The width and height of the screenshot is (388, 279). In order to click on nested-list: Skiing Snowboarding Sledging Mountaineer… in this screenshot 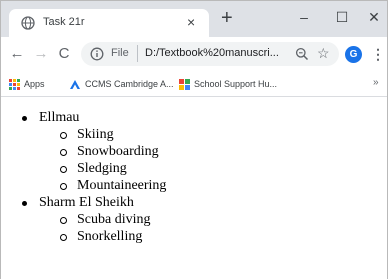, I will do `click(113, 160)`.